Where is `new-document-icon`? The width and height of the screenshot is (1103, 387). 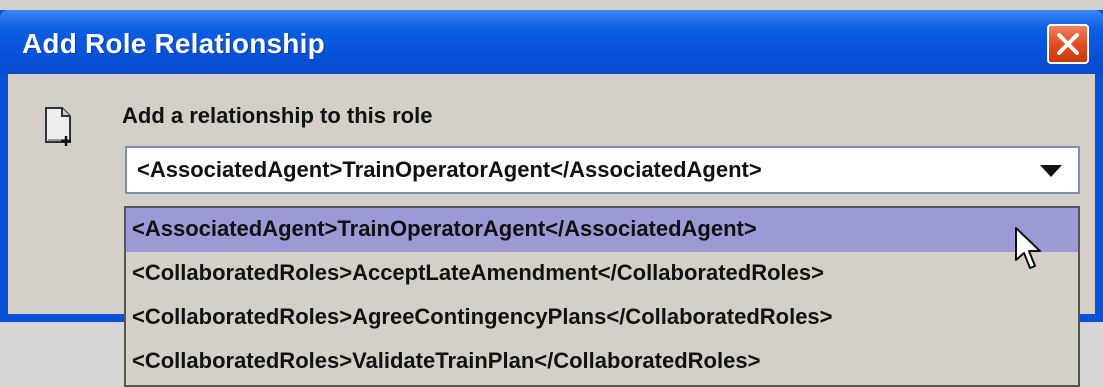 new-document-icon is located at coordinates (58, 126).